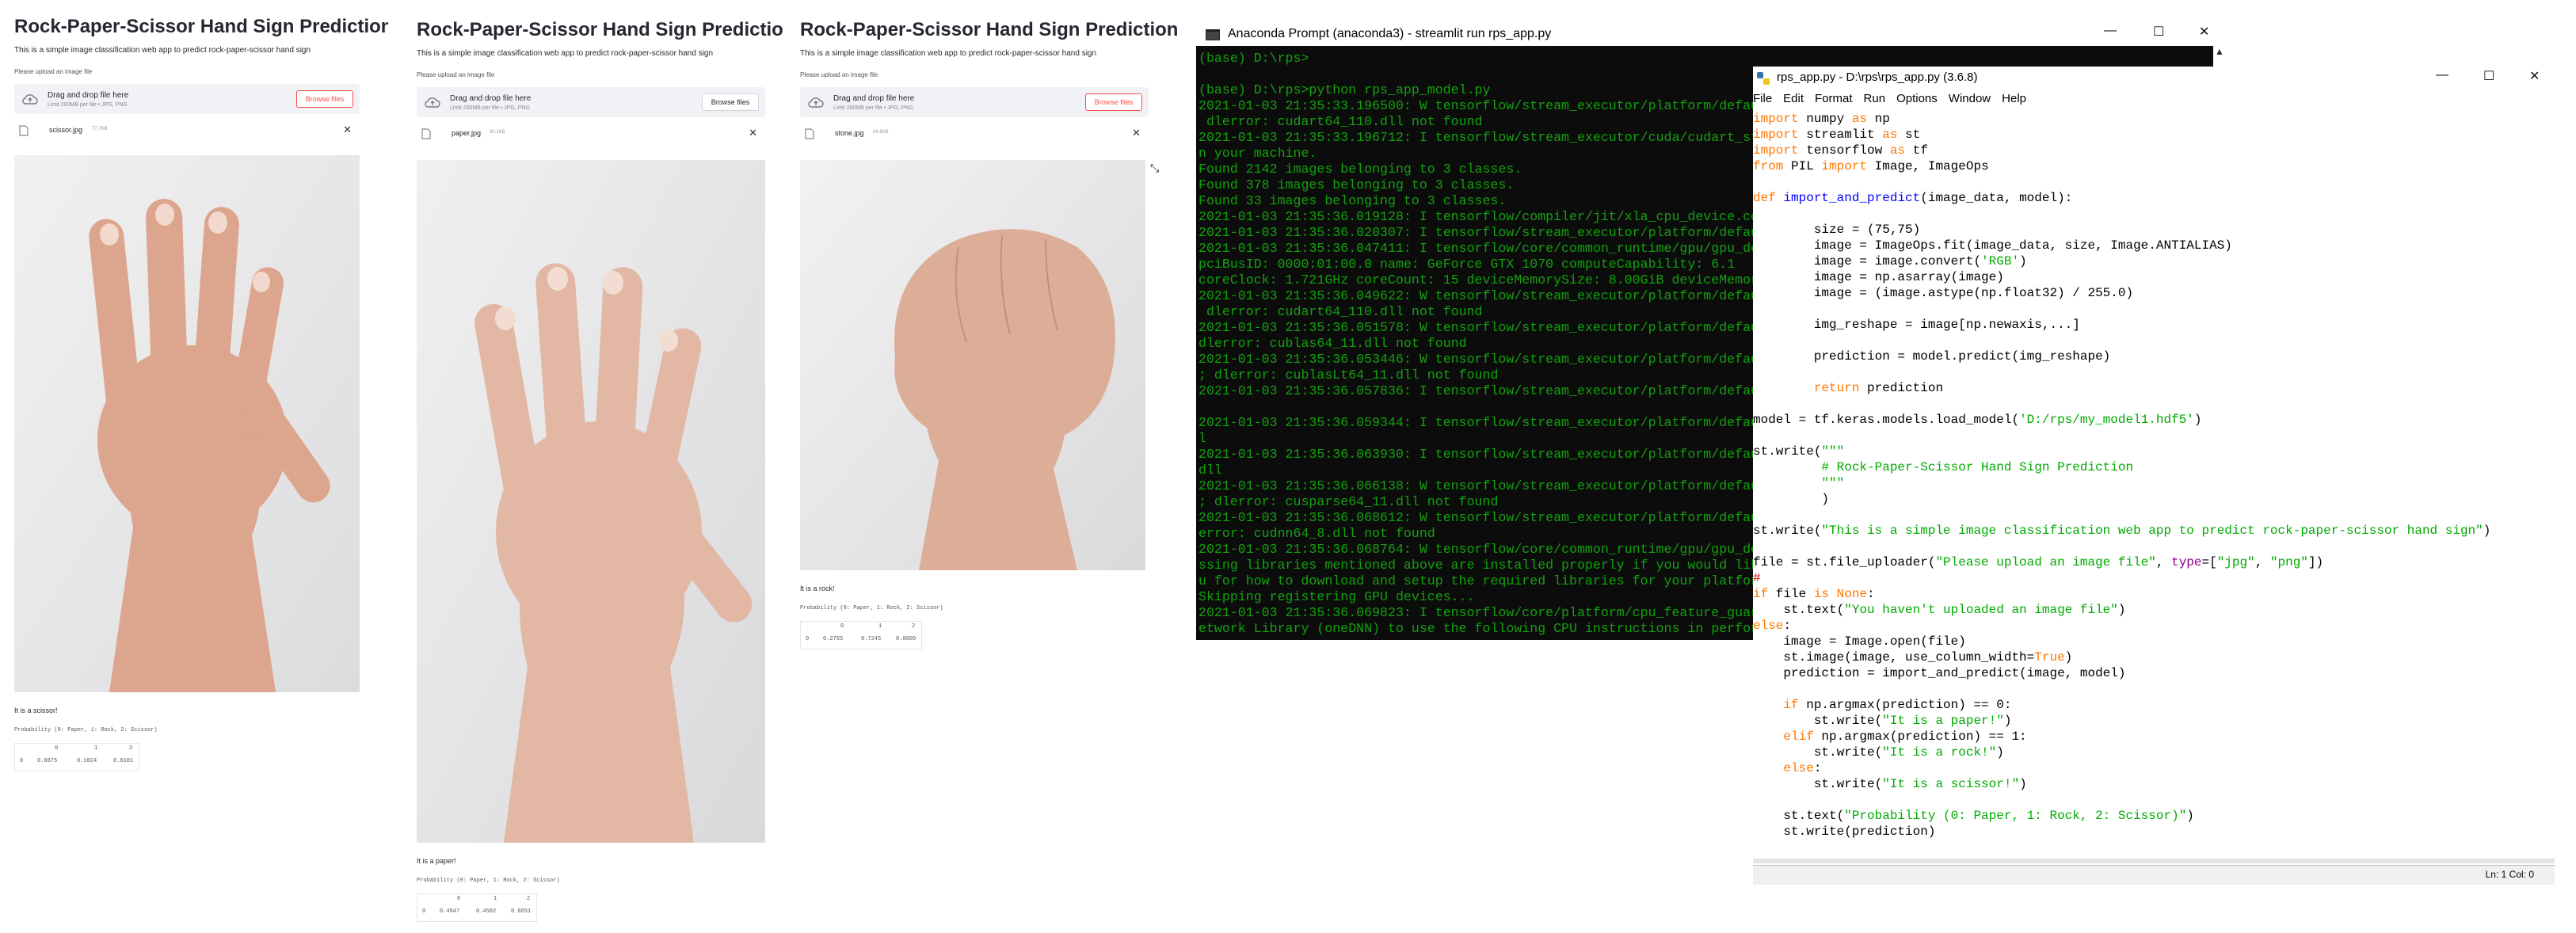 This screenshot has width=2576, height=933. Describe the element at coordinates (1897, 705) in the screenshot. I see `code-line: if np.argmax(prediction) == 0:` at that location.